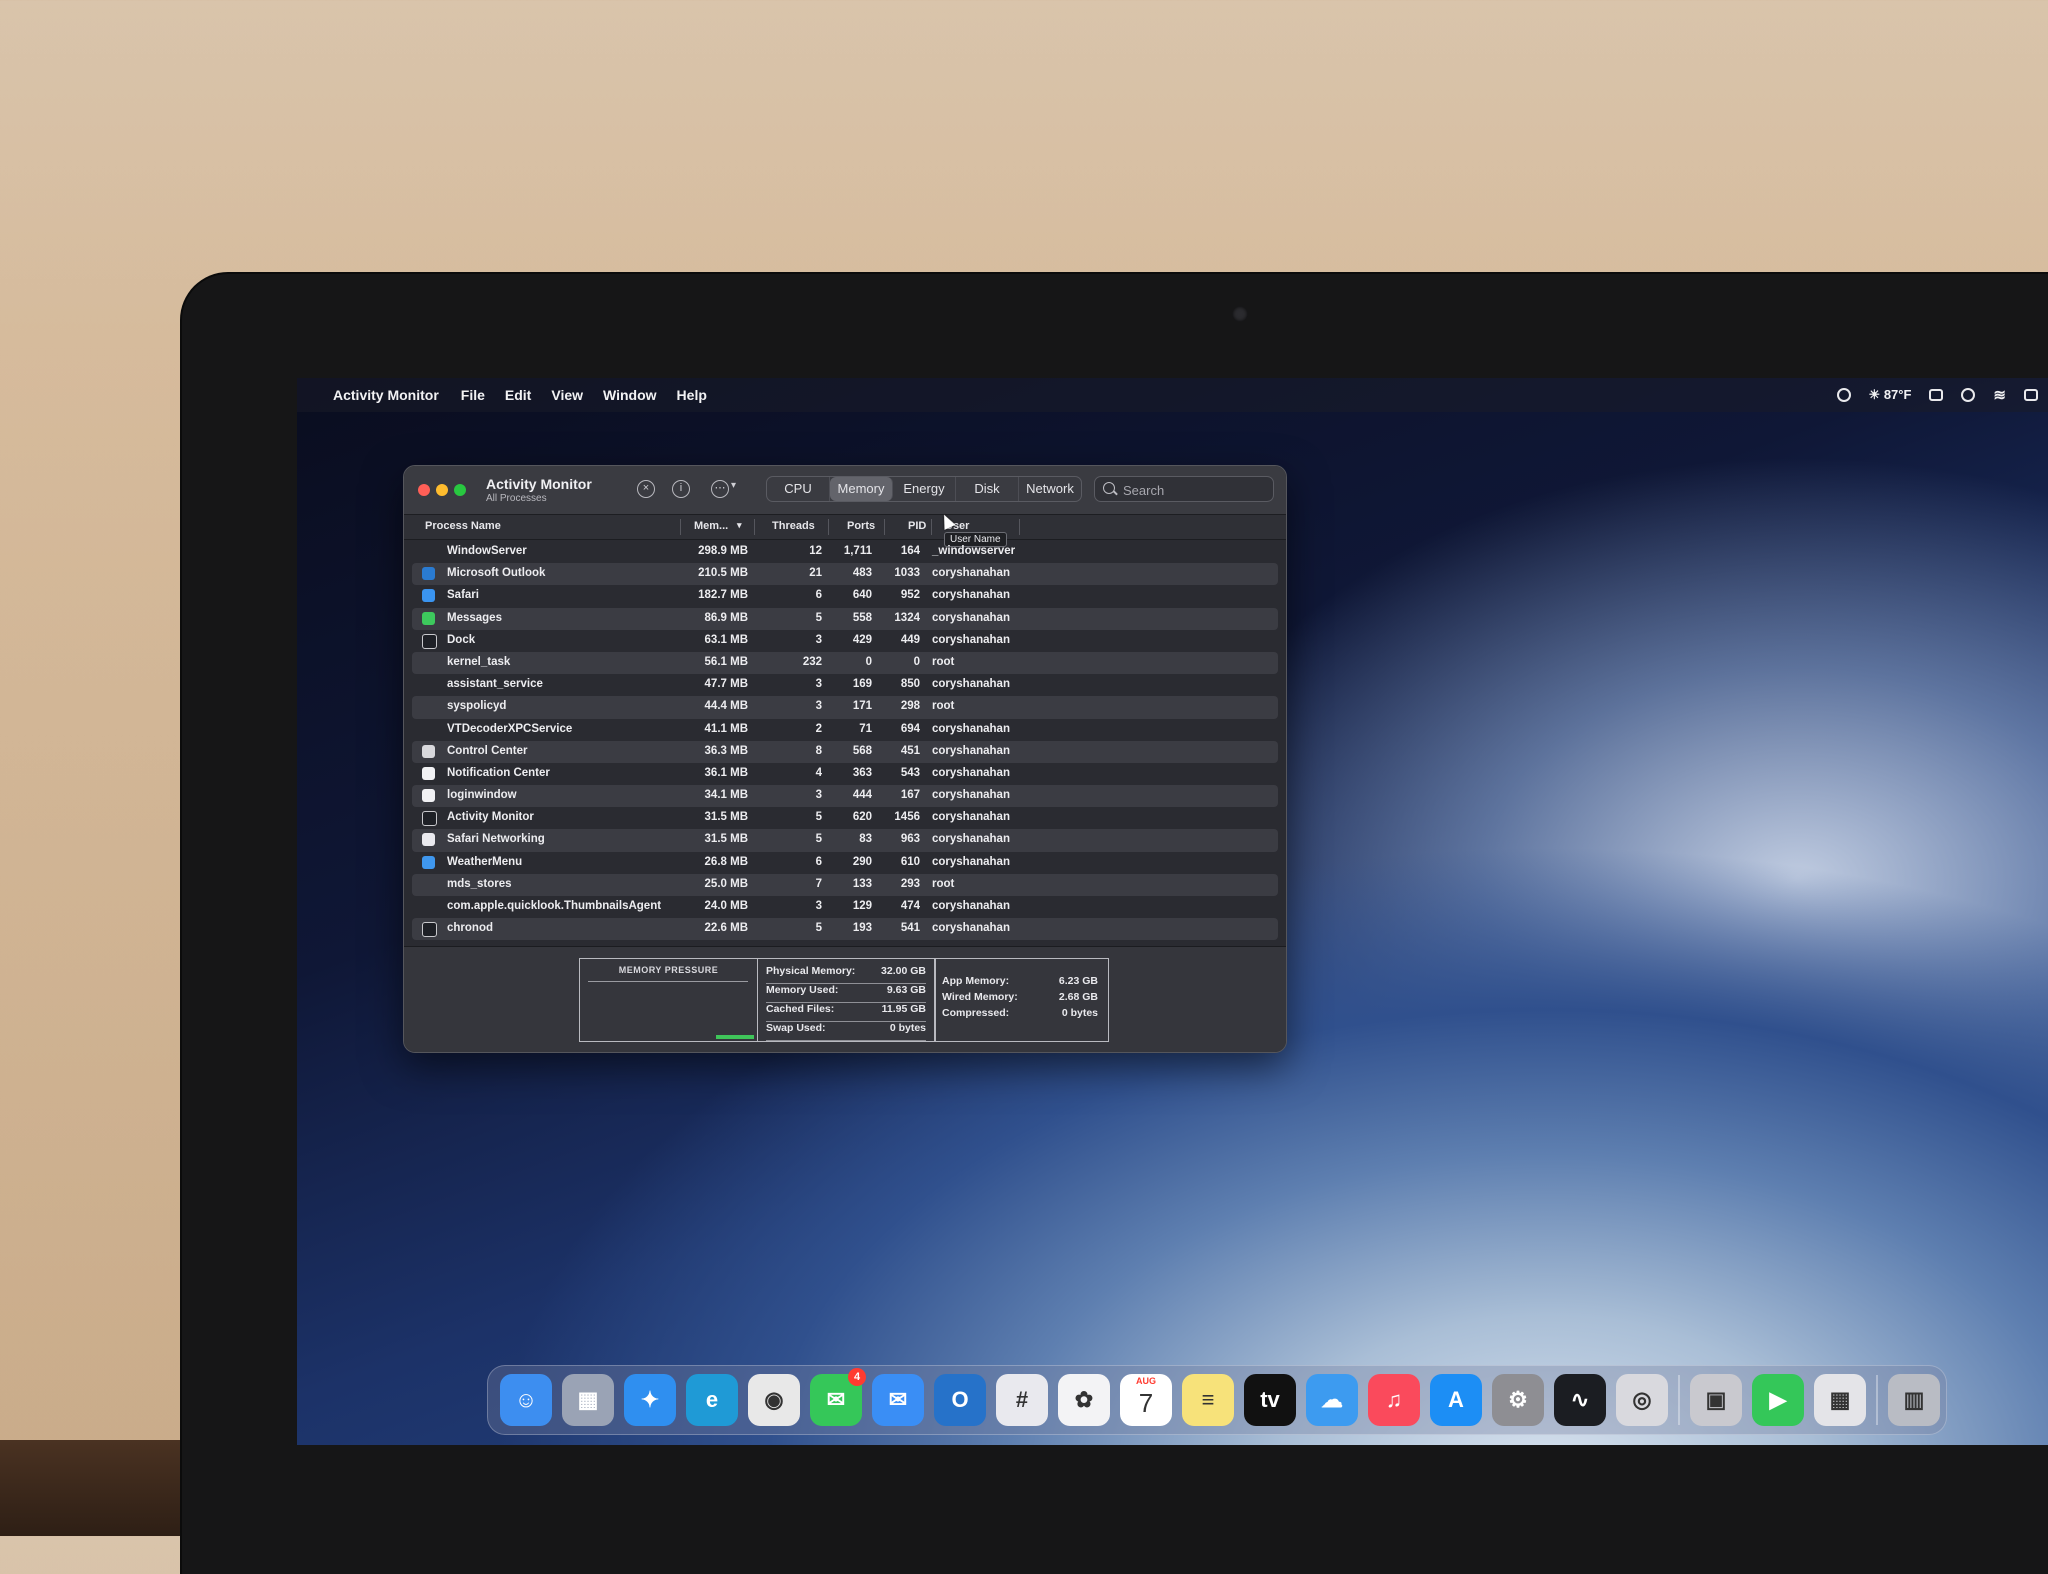 Image resolution: width=2048 pixels, height=1574 pixels. What do you see at coordinates (1843, 395) in the screenshot?
I see `control-strip-icon` at bounding box center [1843, 395].